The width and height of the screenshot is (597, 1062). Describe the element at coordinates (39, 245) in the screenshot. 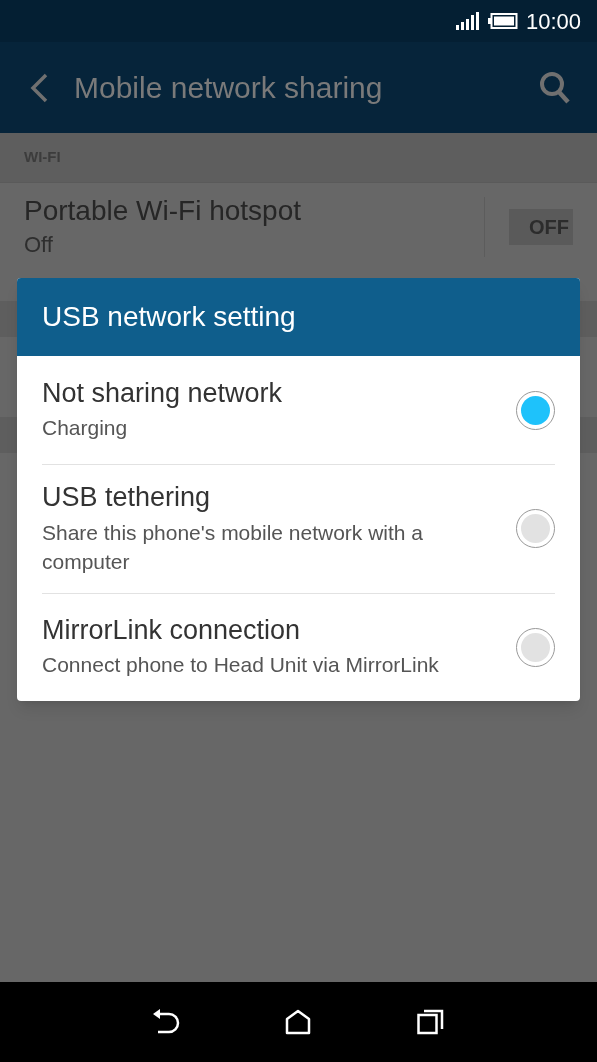

I see `hotspot-status: Off` at that location.